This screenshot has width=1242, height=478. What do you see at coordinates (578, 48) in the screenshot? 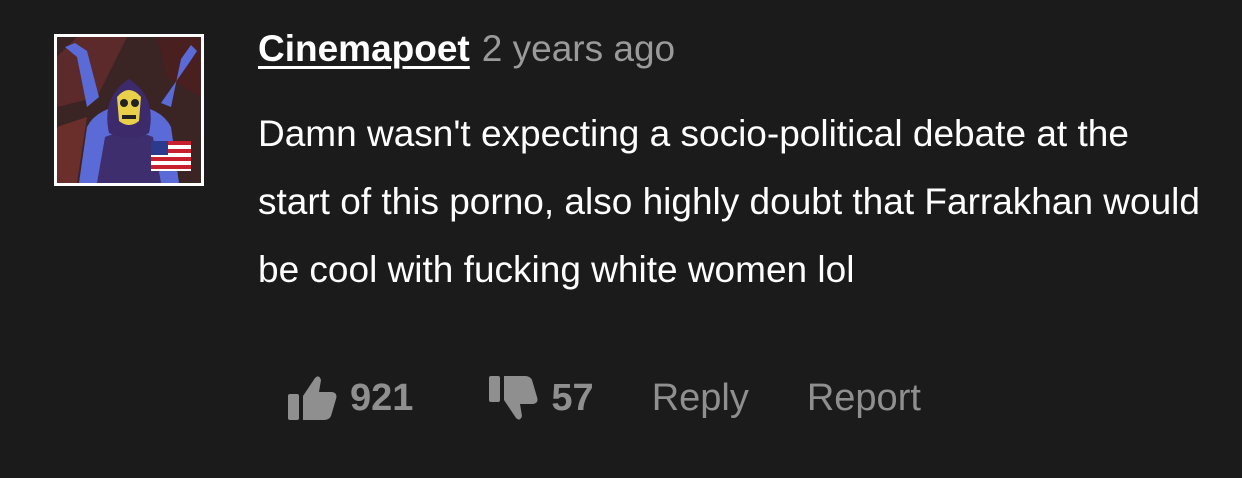
I see `timestamp: 2 years ago` at bounding box center [578, 48].